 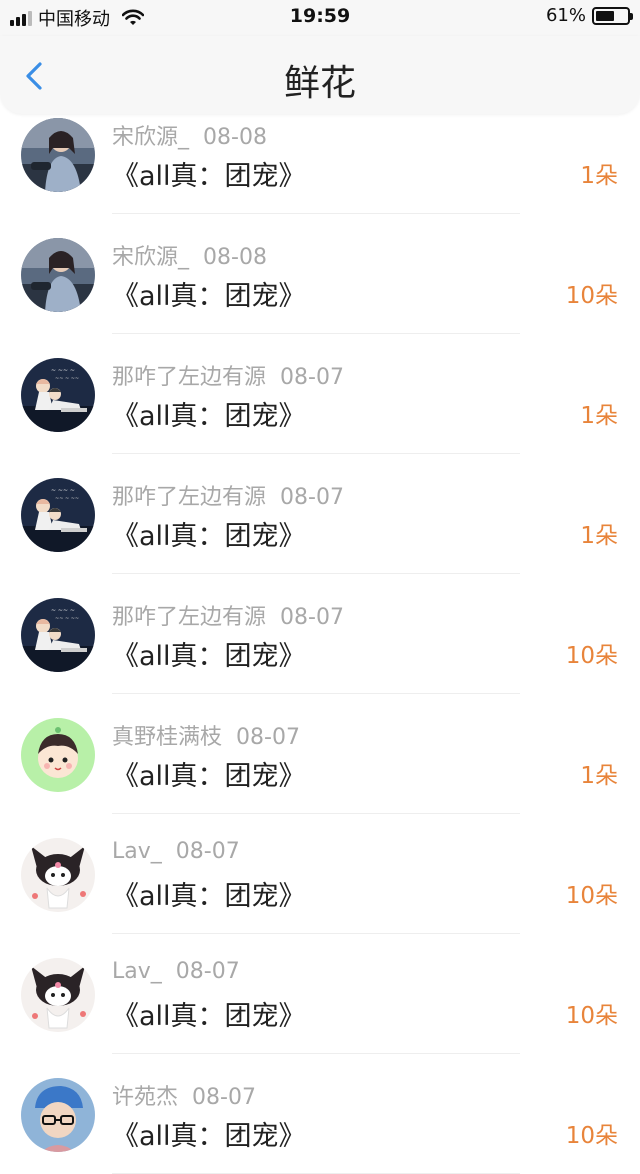 I want to click on battery-fill, so click(x=605, y=15).